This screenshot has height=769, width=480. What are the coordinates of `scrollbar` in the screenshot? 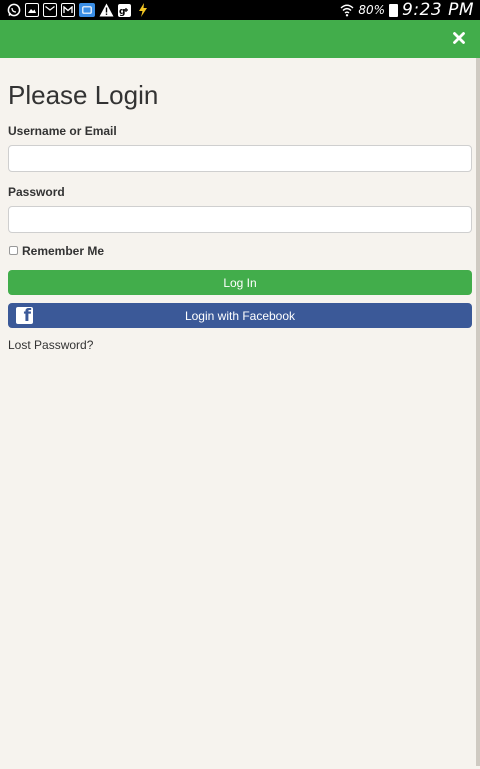 It's located at (478, 412).